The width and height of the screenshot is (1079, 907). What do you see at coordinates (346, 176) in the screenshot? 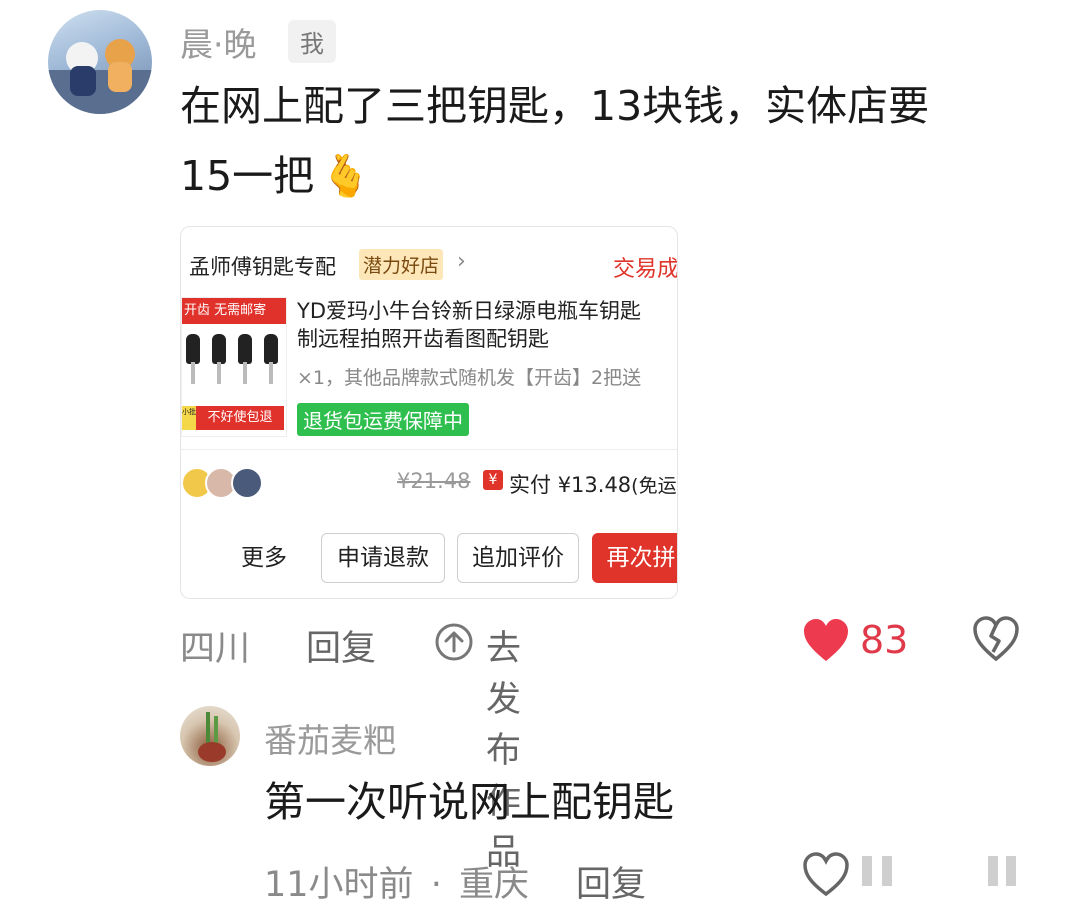
I see `finger-heart-emoji-icon: 🫰` at bounding box center [346, 176].